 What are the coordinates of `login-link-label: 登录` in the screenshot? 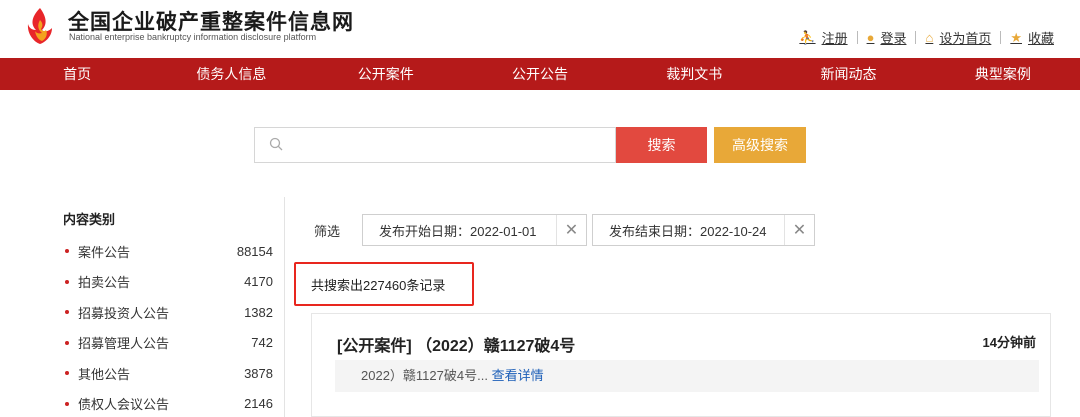 It's located at (893, 38).